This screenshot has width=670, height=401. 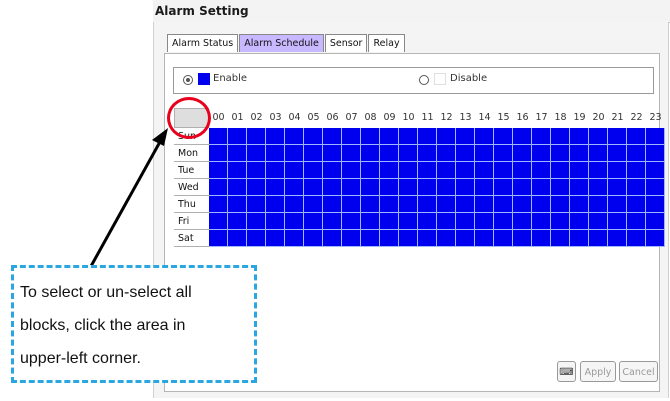 I want to click on hour-label: 19, so click(x=579, y=118).